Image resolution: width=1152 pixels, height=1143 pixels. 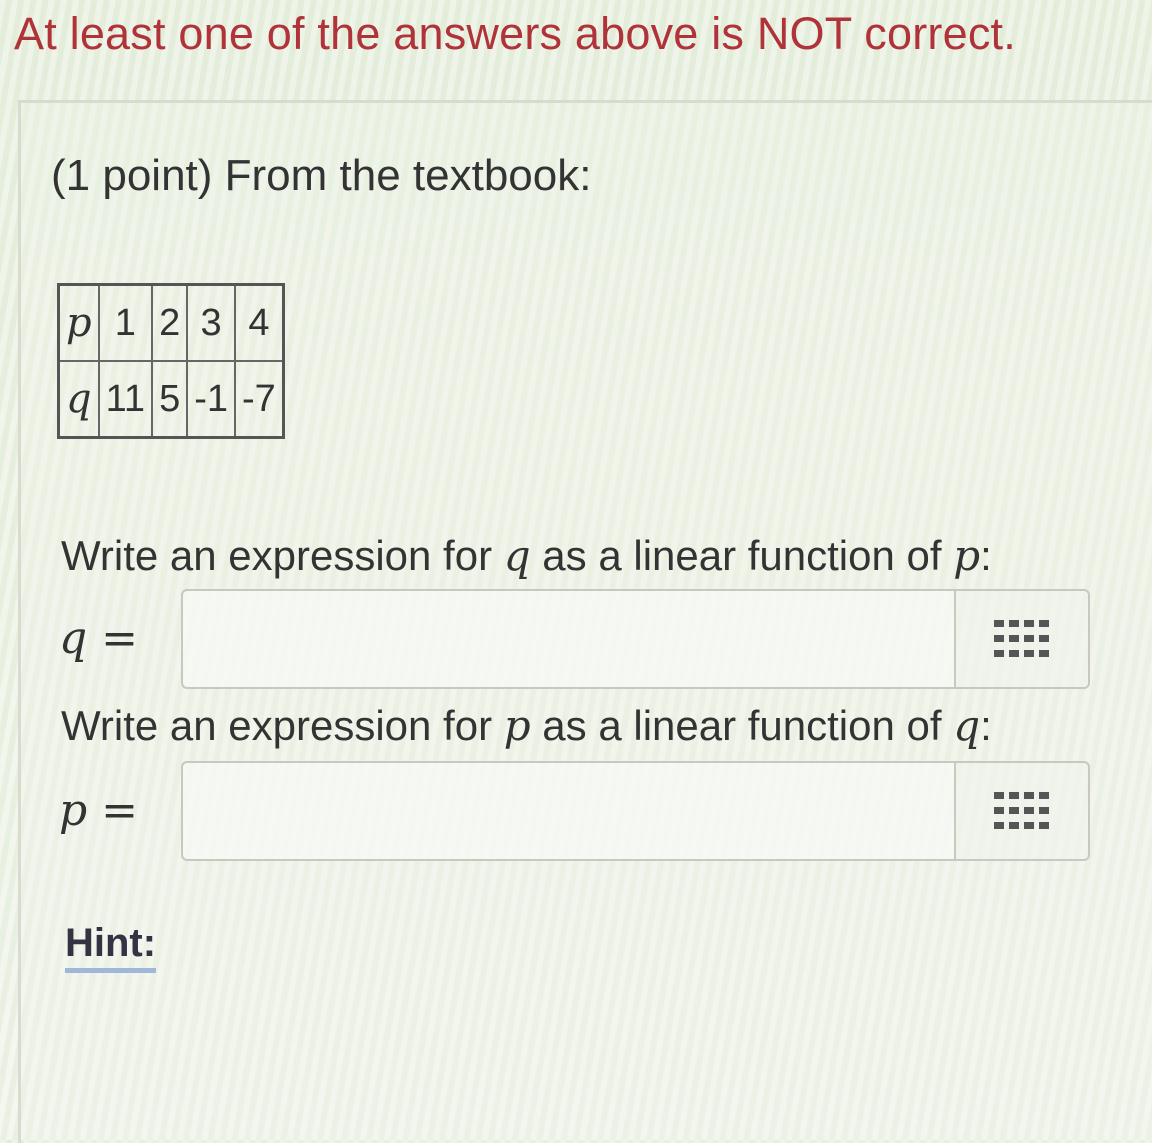 What do you see at coordinates (321, 175) in the screenshot?
I see `problem-intro: (1 point) From the textbook:` at bounding box center [321, 175].